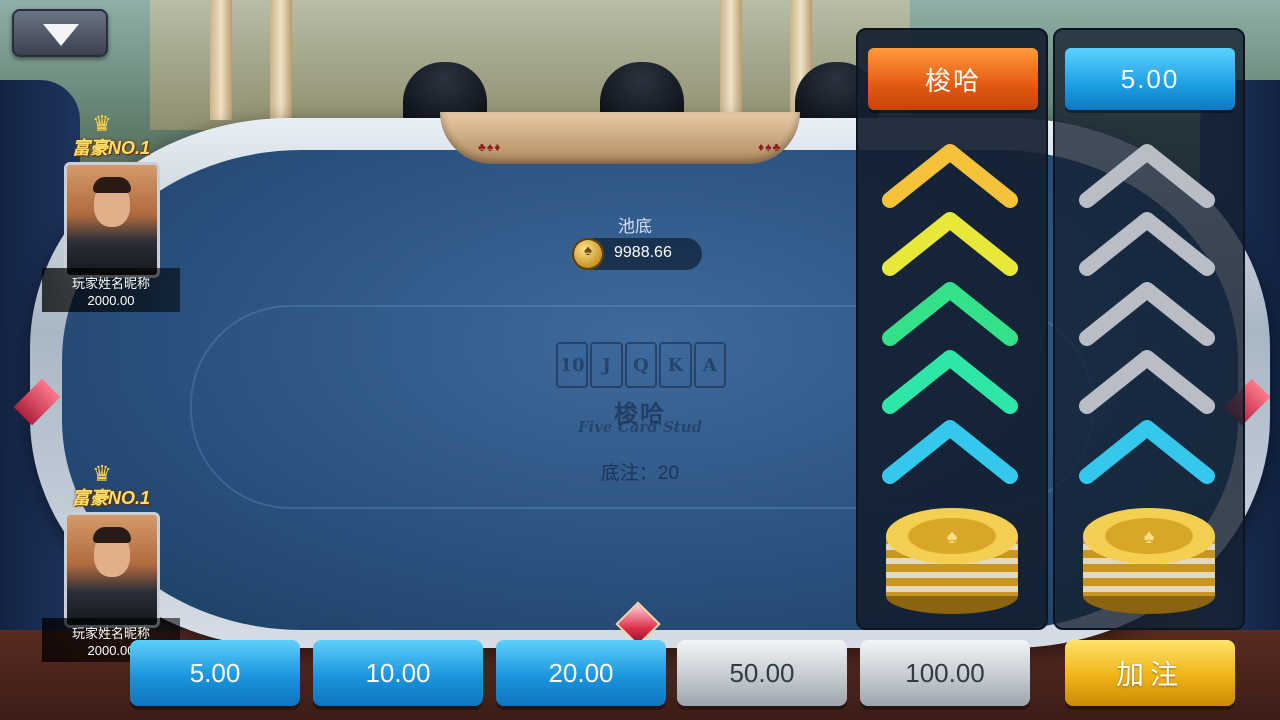 The width and height of the screenshot is (1280, 720). I want to click on menu-dropdown-button, so click(60, 33).